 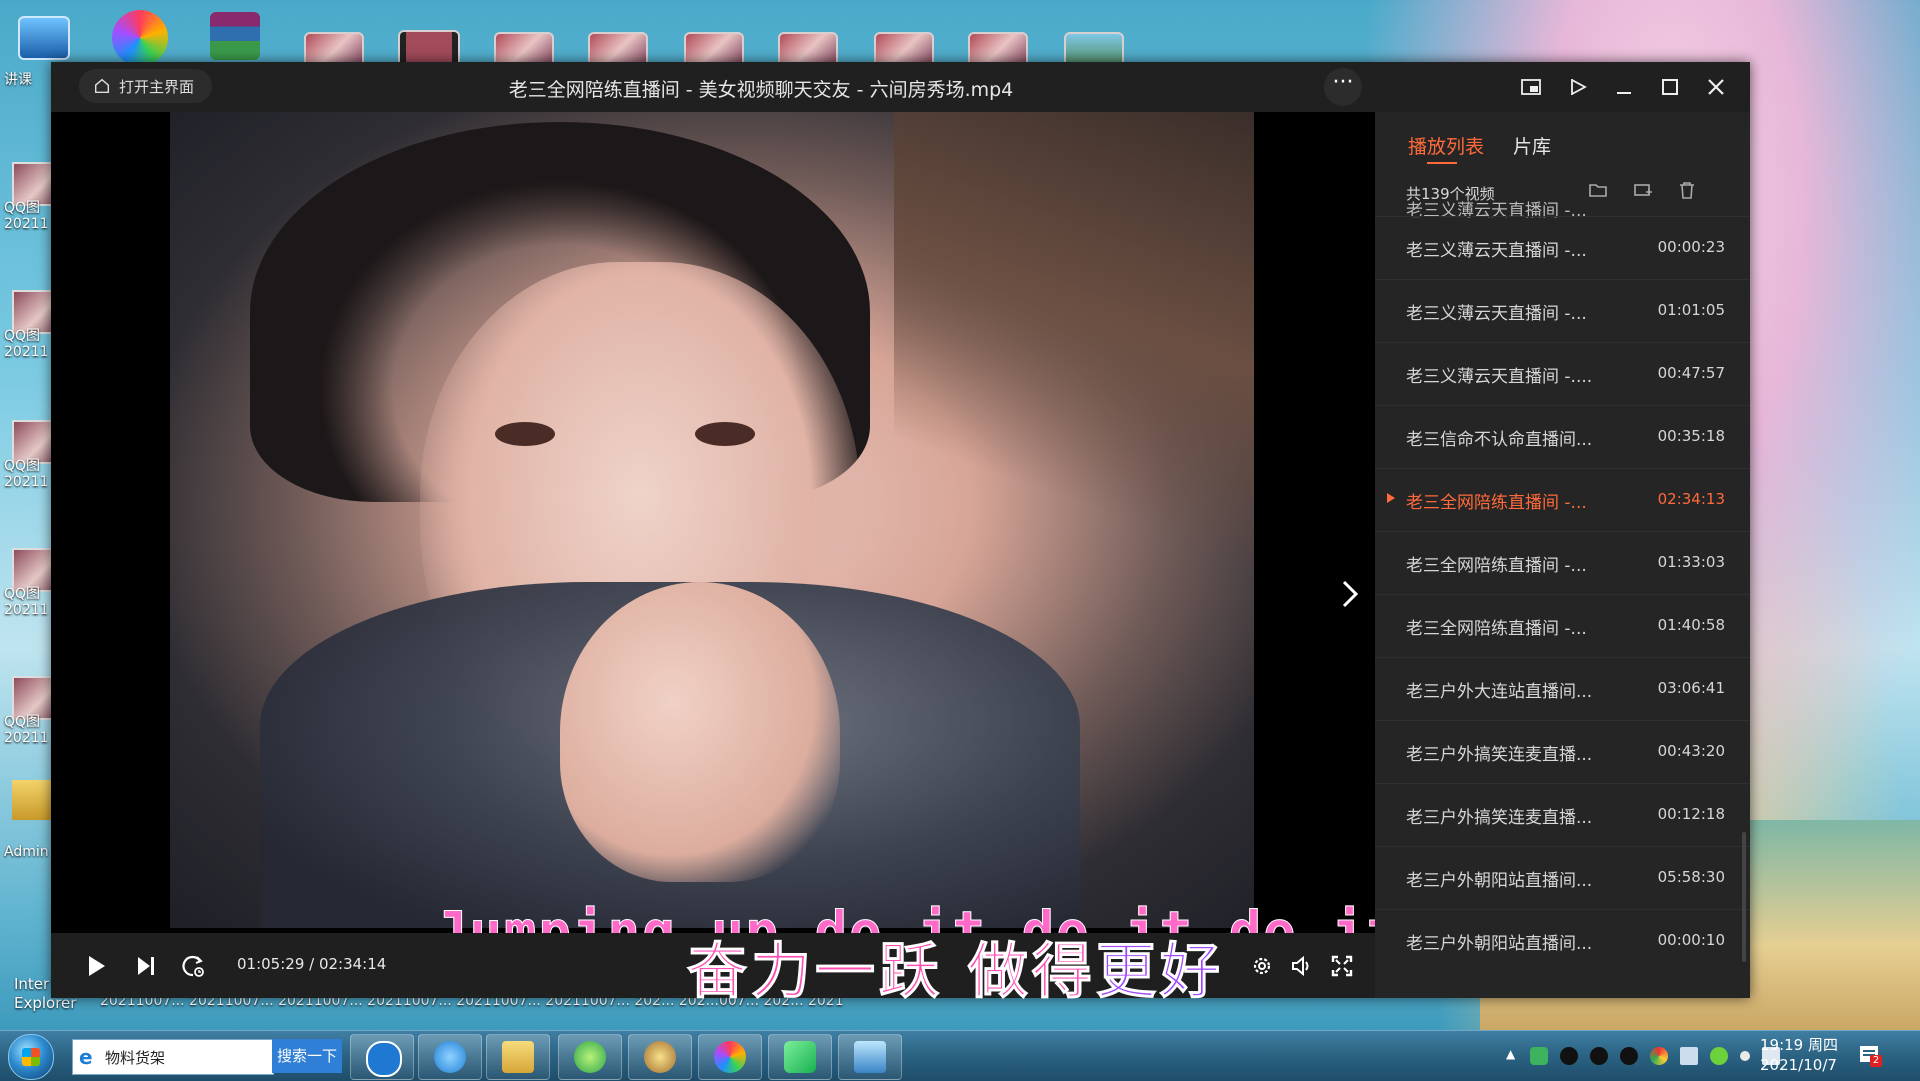 What do you see at coordinates (140, 38) in the screenshot?
I see `color-wheel-app-icon` at bounding box center [140, 38].